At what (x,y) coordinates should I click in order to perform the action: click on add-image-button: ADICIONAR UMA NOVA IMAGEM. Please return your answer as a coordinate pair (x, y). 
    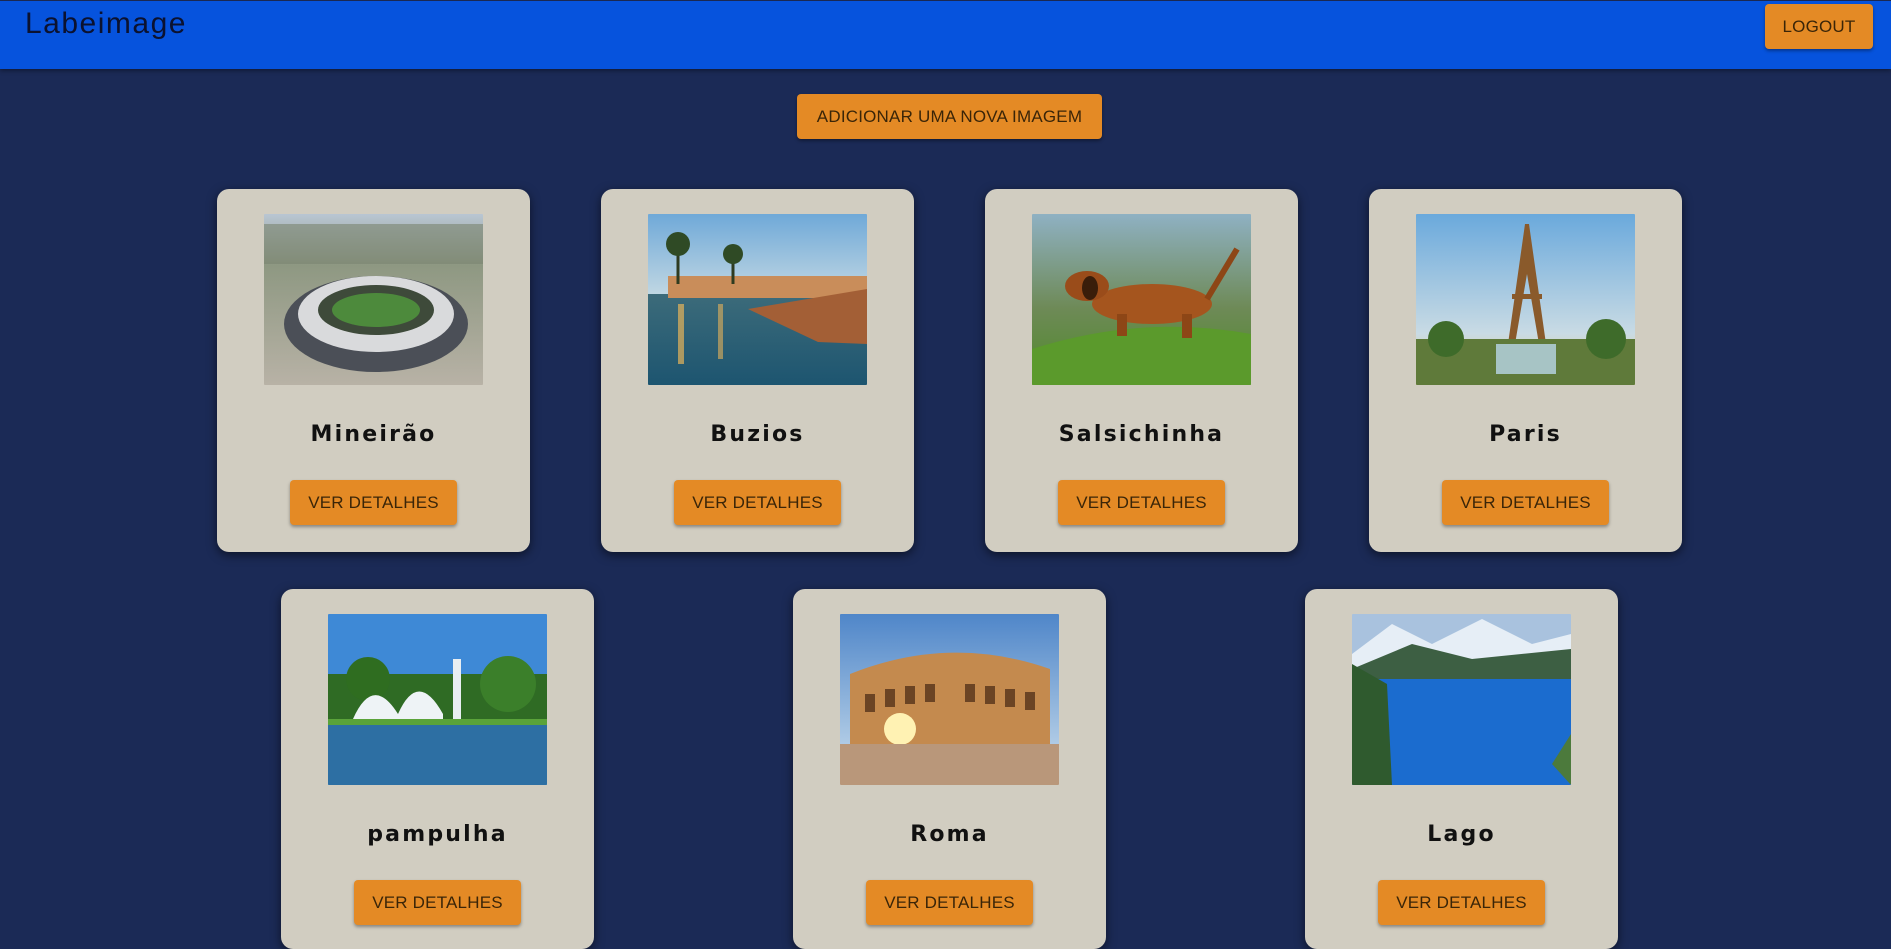
    Looking at the image, I should click on (949, 116).